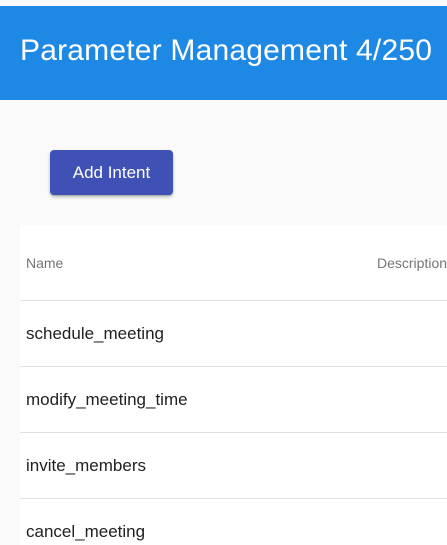 This screenshot has height=545, width=447. What do you see at coordinates (226, 50) in the screenshot?
I see `page-title: Parameter Management 4/250` at bounding box center [226, 50].